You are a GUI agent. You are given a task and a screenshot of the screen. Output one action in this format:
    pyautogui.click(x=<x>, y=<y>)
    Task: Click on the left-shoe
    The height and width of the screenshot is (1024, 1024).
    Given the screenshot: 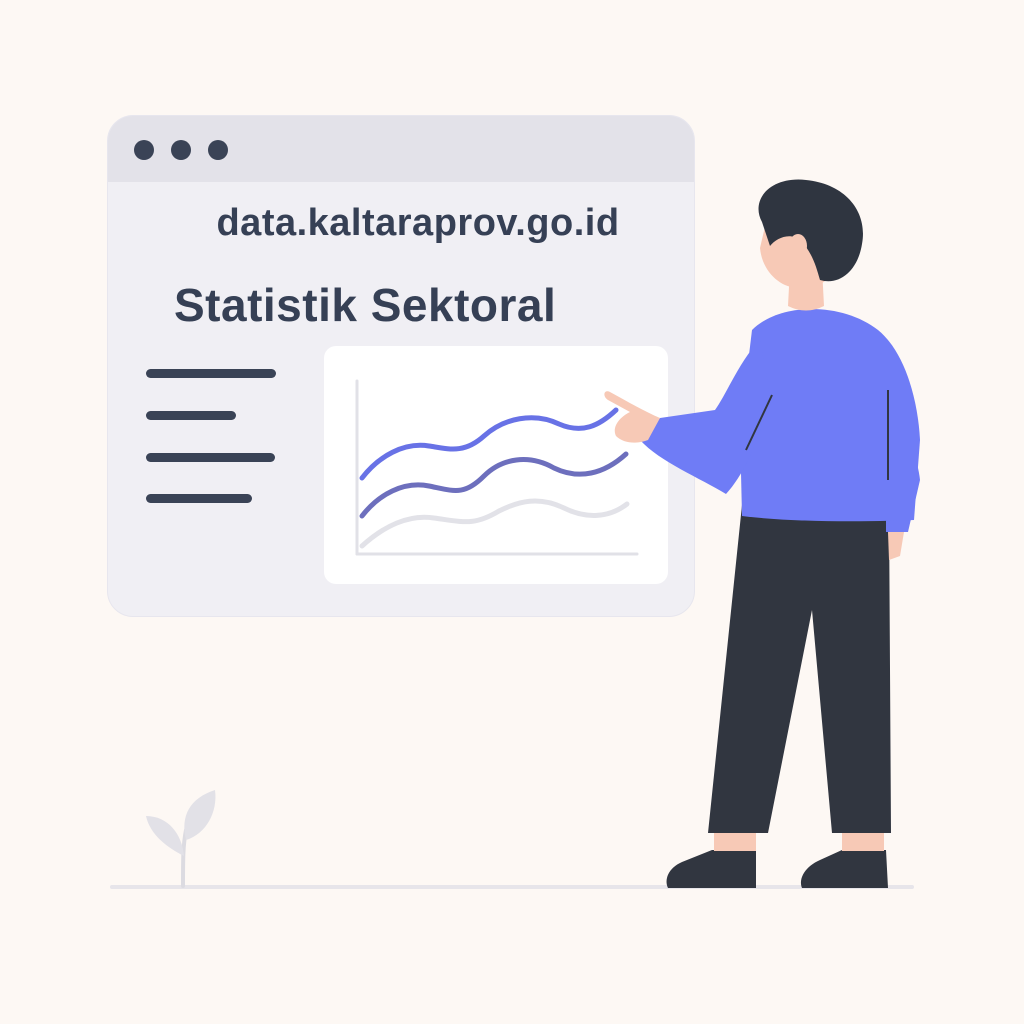 What is the action you would take?
    pyautogui.click(x=711, y=869)
    